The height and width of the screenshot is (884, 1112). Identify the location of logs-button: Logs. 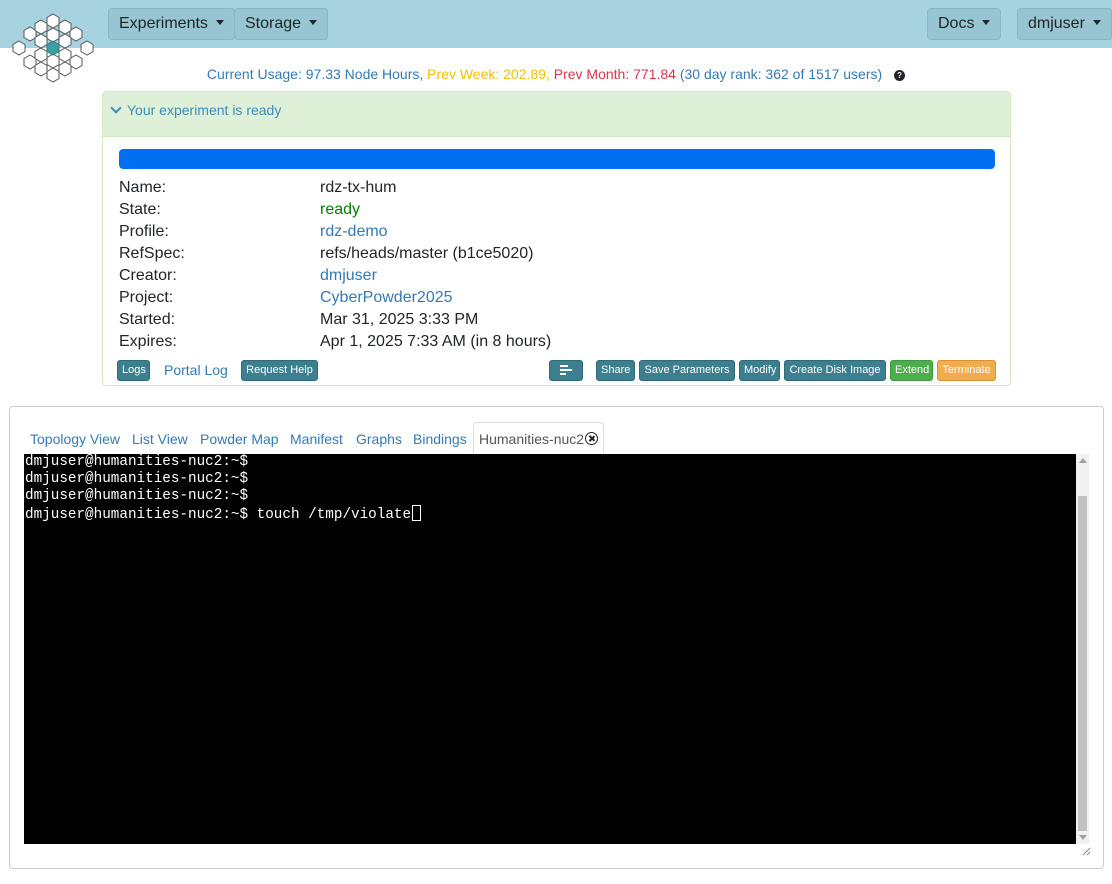
(133, 370).